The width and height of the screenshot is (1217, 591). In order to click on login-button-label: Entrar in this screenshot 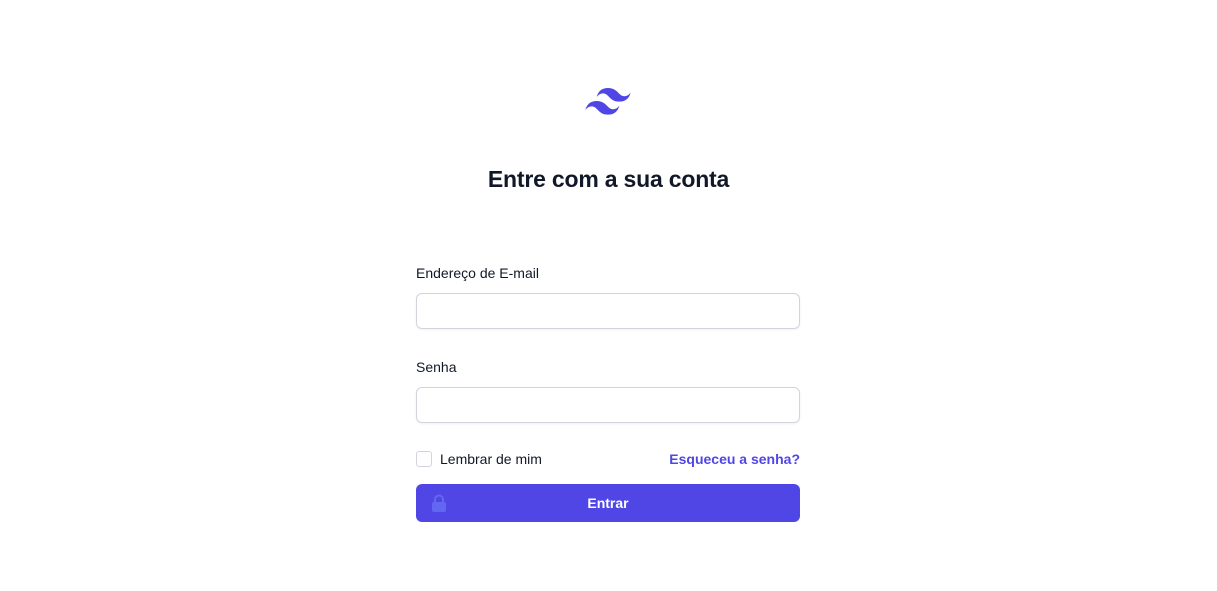, I will do `click(608, 503)`.